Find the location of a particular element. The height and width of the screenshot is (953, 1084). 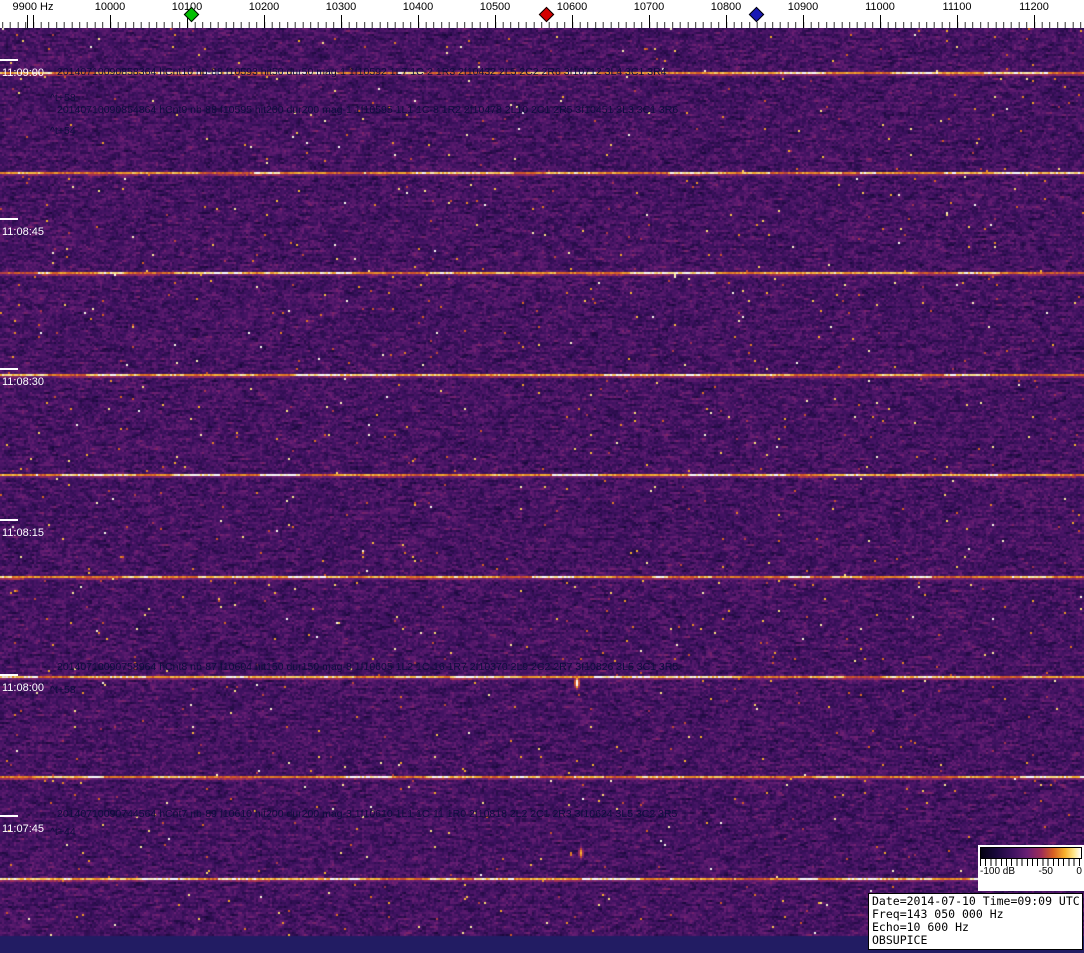

freq-tick-label: 11100 is located at coordinates (957, 7).